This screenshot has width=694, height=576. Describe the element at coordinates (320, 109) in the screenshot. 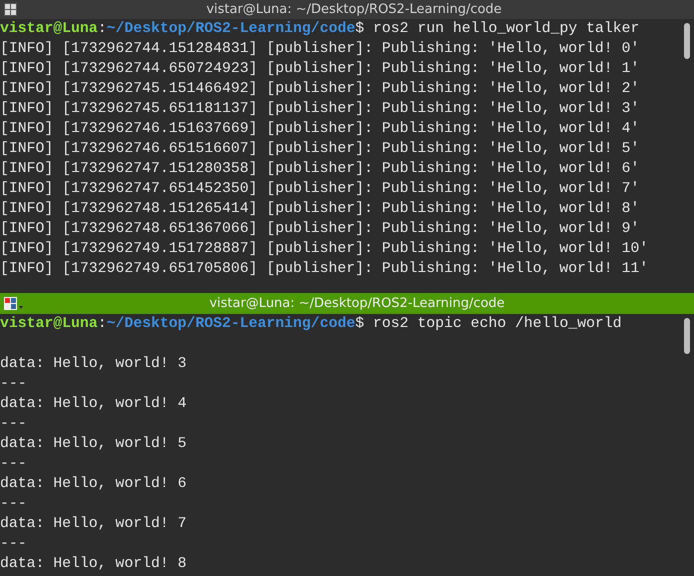

I see `output-line: [INFO] [1732962745.651181137] [publisher]: Publishing: 'Hello, world! 3'` at that location.